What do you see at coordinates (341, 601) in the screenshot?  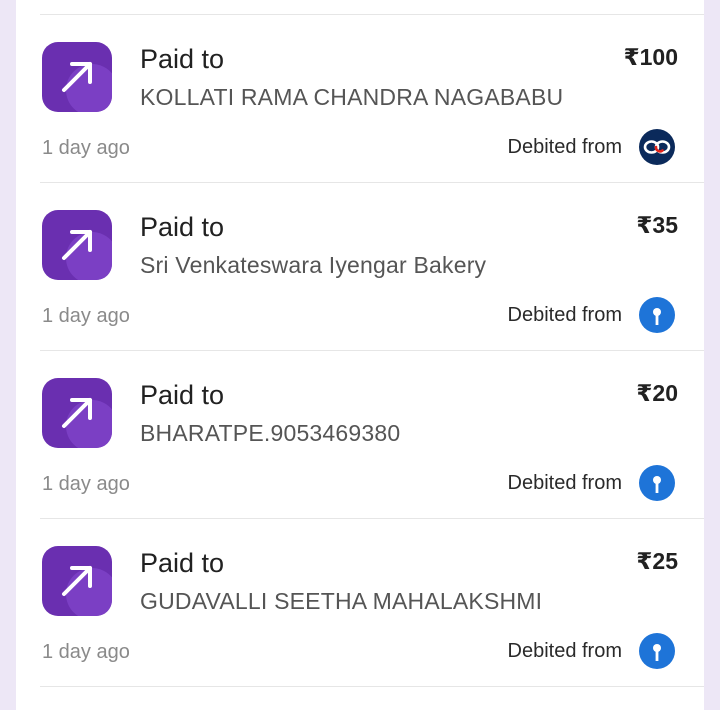 I see `payee-name: GUDAVALLI SEETHA MAHALAKSHMI` at bounding box center [341, 601].